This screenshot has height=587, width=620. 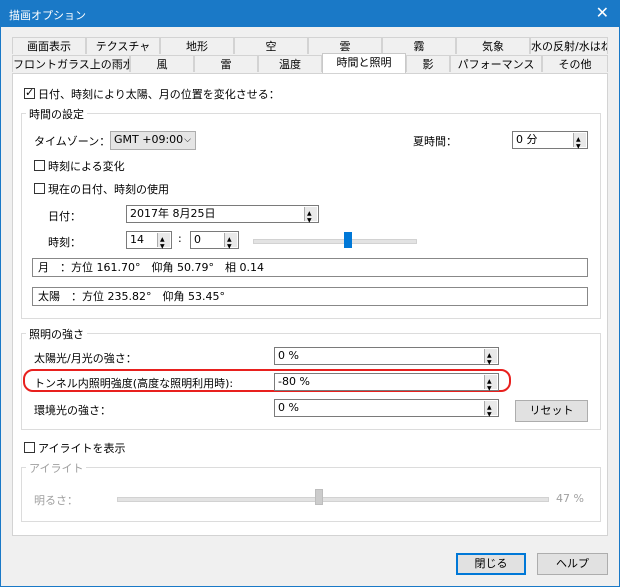 What do you see at coordinates (71, 63) in the screenshot?
I see `tab-windshield-rain: フロントガラス上の雨水` at bounding box center [71, 63].